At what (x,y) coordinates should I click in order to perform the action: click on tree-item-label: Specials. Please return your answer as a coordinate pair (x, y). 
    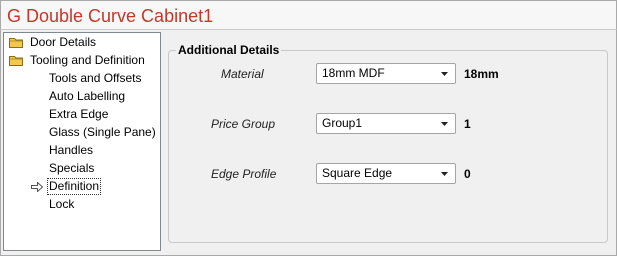
    Looking at the image, I should click on (72, 168).